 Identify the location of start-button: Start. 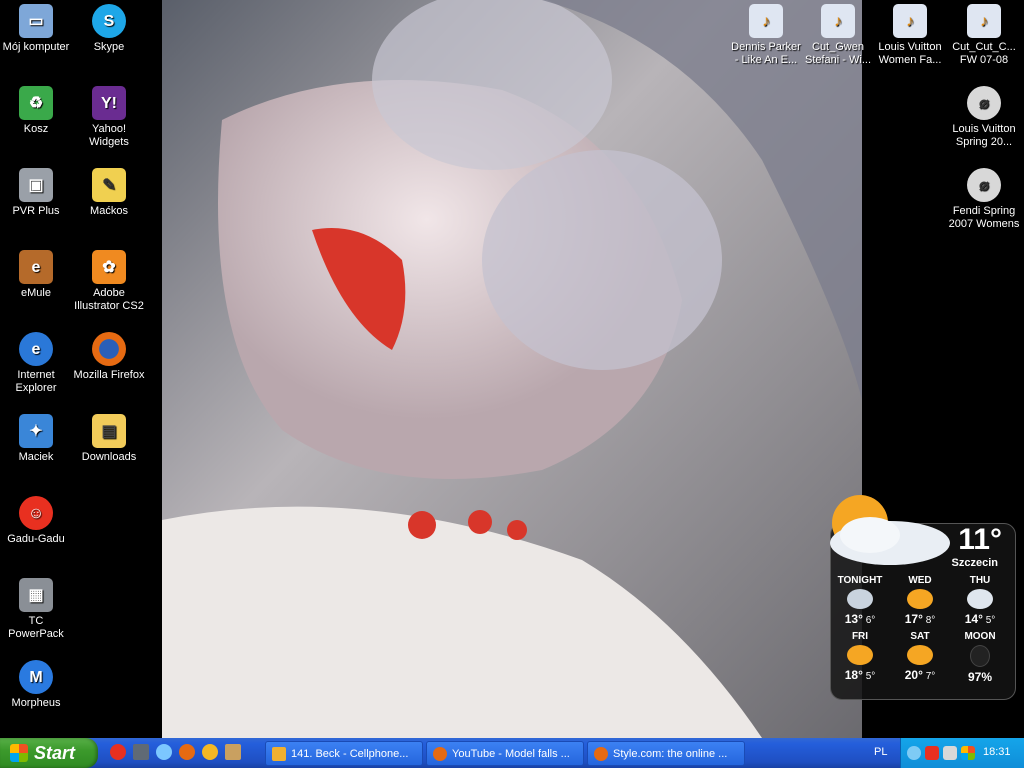
(49, 753).